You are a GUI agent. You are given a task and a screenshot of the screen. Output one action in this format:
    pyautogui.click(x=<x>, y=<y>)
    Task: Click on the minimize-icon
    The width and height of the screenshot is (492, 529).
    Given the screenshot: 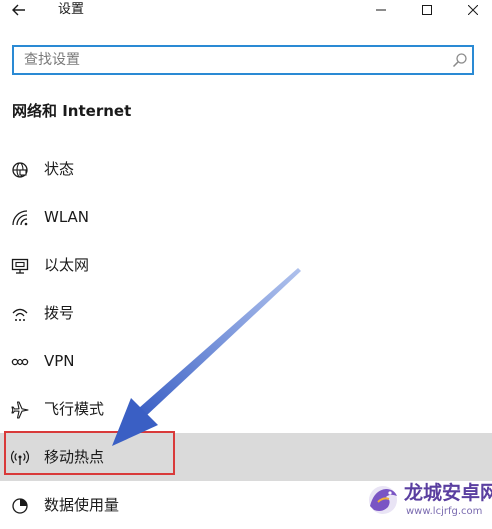 What is the action you would take?
    pyautogui.click(x=381, y=10)
    